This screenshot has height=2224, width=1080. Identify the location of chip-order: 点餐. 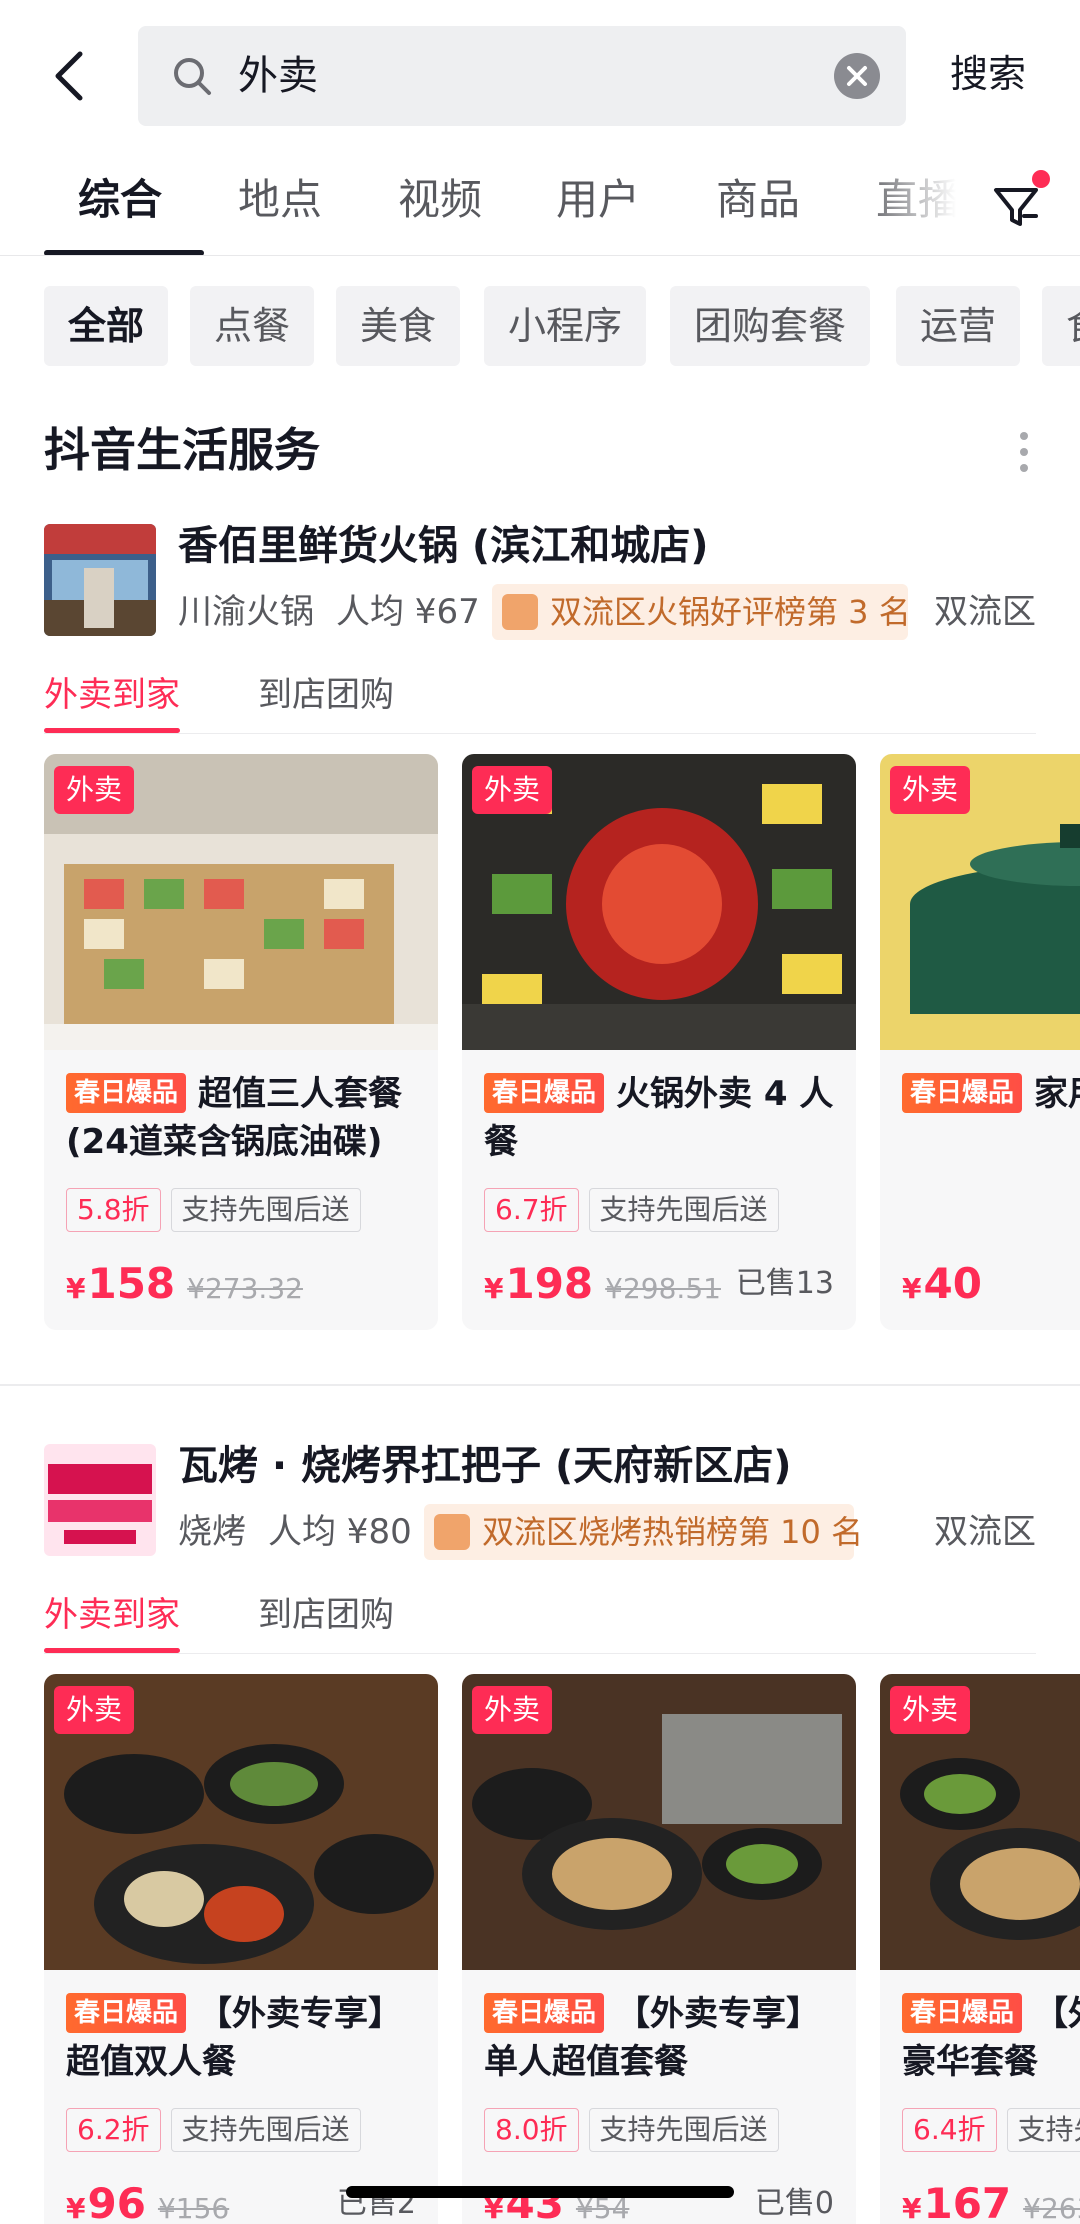
(252, 326).